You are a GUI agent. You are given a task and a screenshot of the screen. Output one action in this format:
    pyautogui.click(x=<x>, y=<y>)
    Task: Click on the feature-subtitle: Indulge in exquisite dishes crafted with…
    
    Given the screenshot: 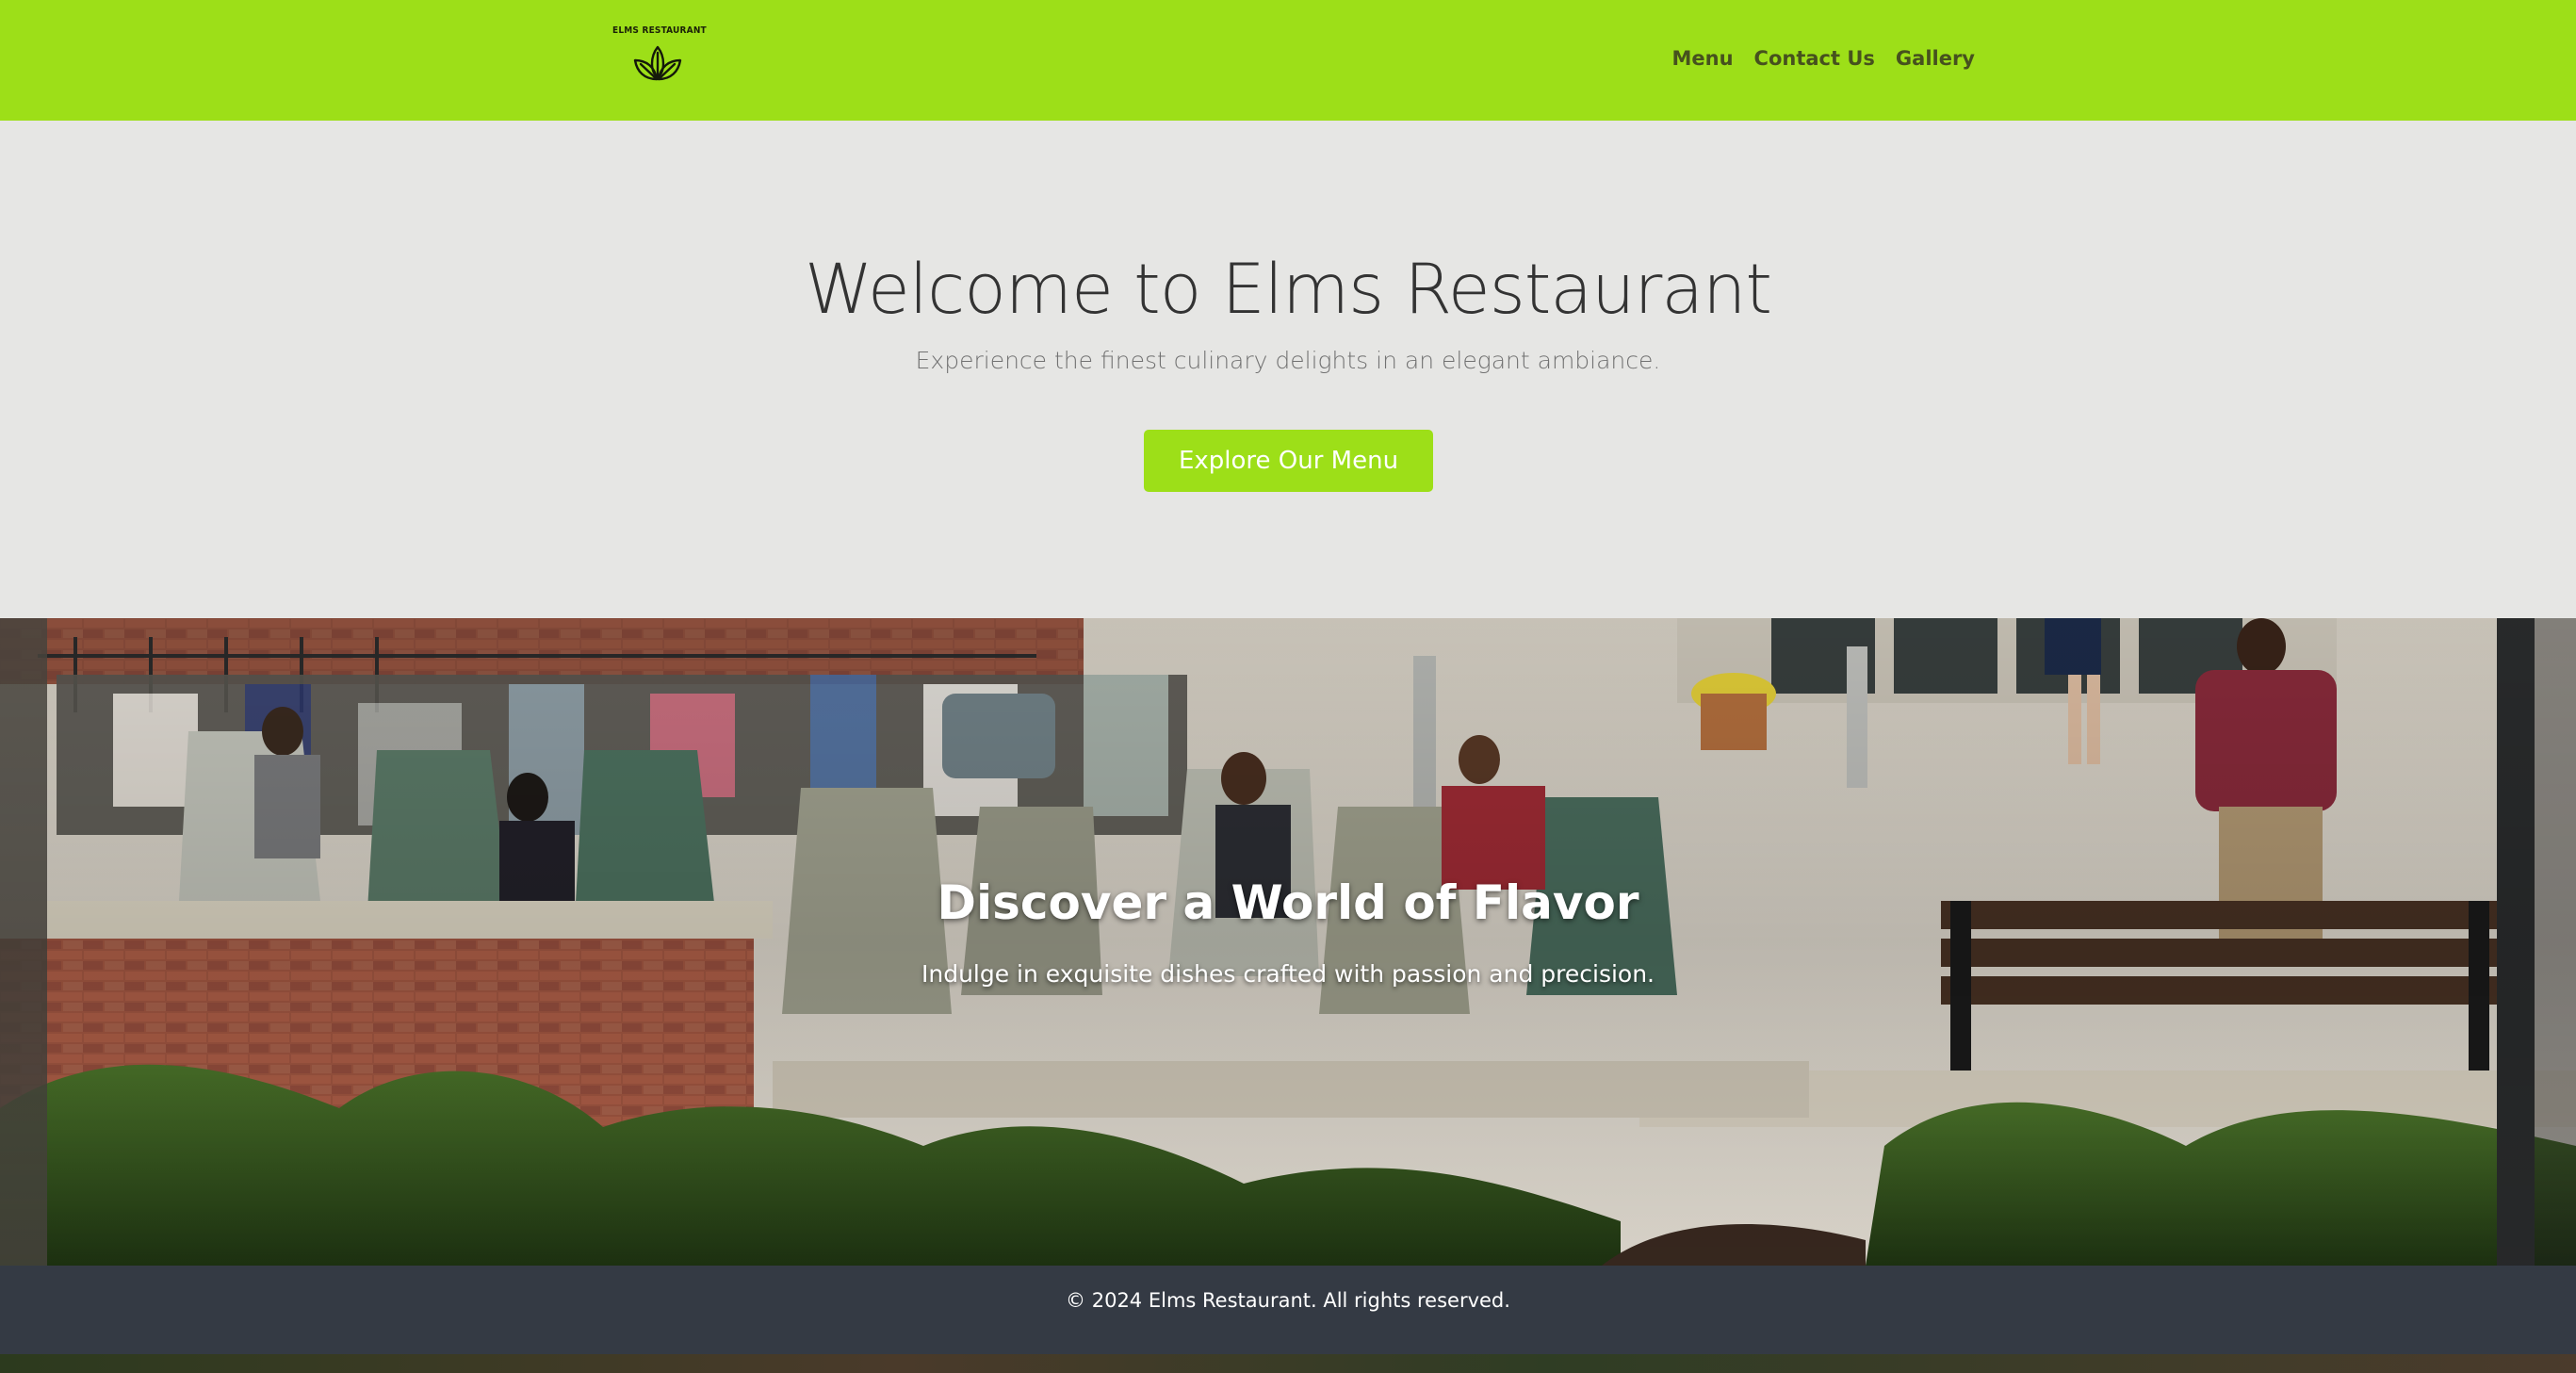 What is the action you would take?
    pyautogui.click(x=1288, y=974)
    